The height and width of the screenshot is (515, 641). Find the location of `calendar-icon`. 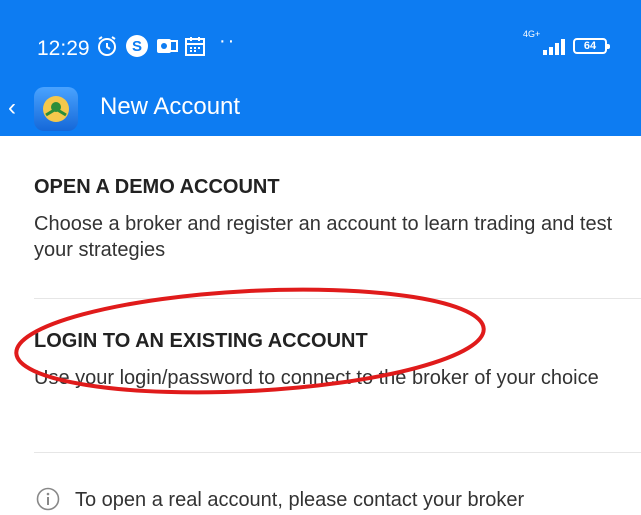

calendar-icon is located at coordinates (195, 46).